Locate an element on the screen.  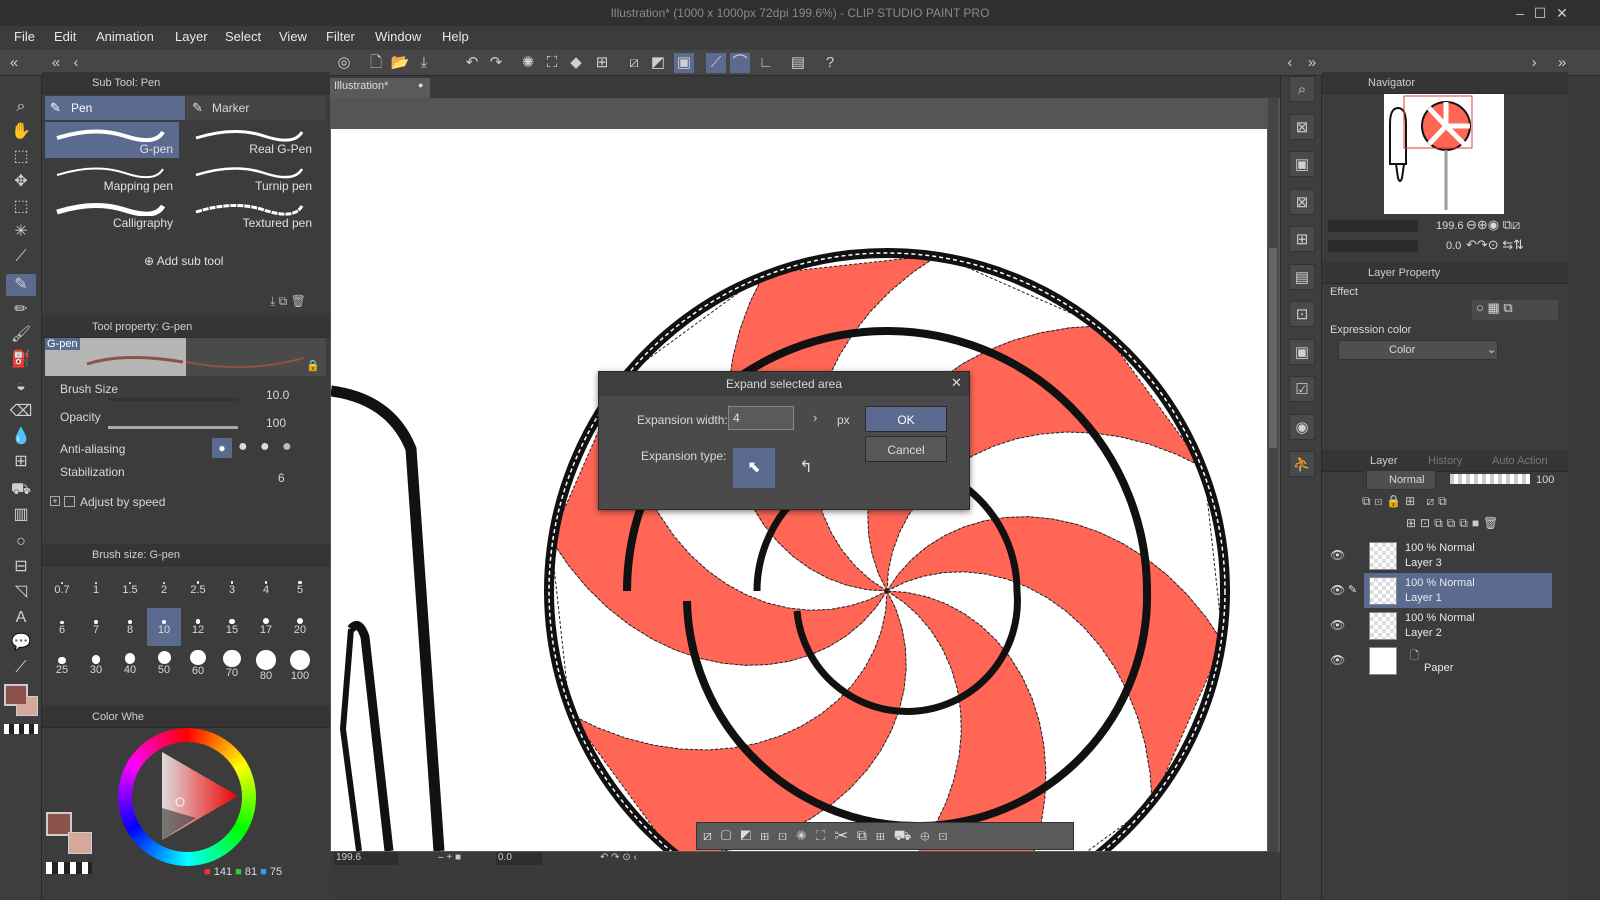
decoration-tool-icon: ◒ is located at coordinates (21, 387).